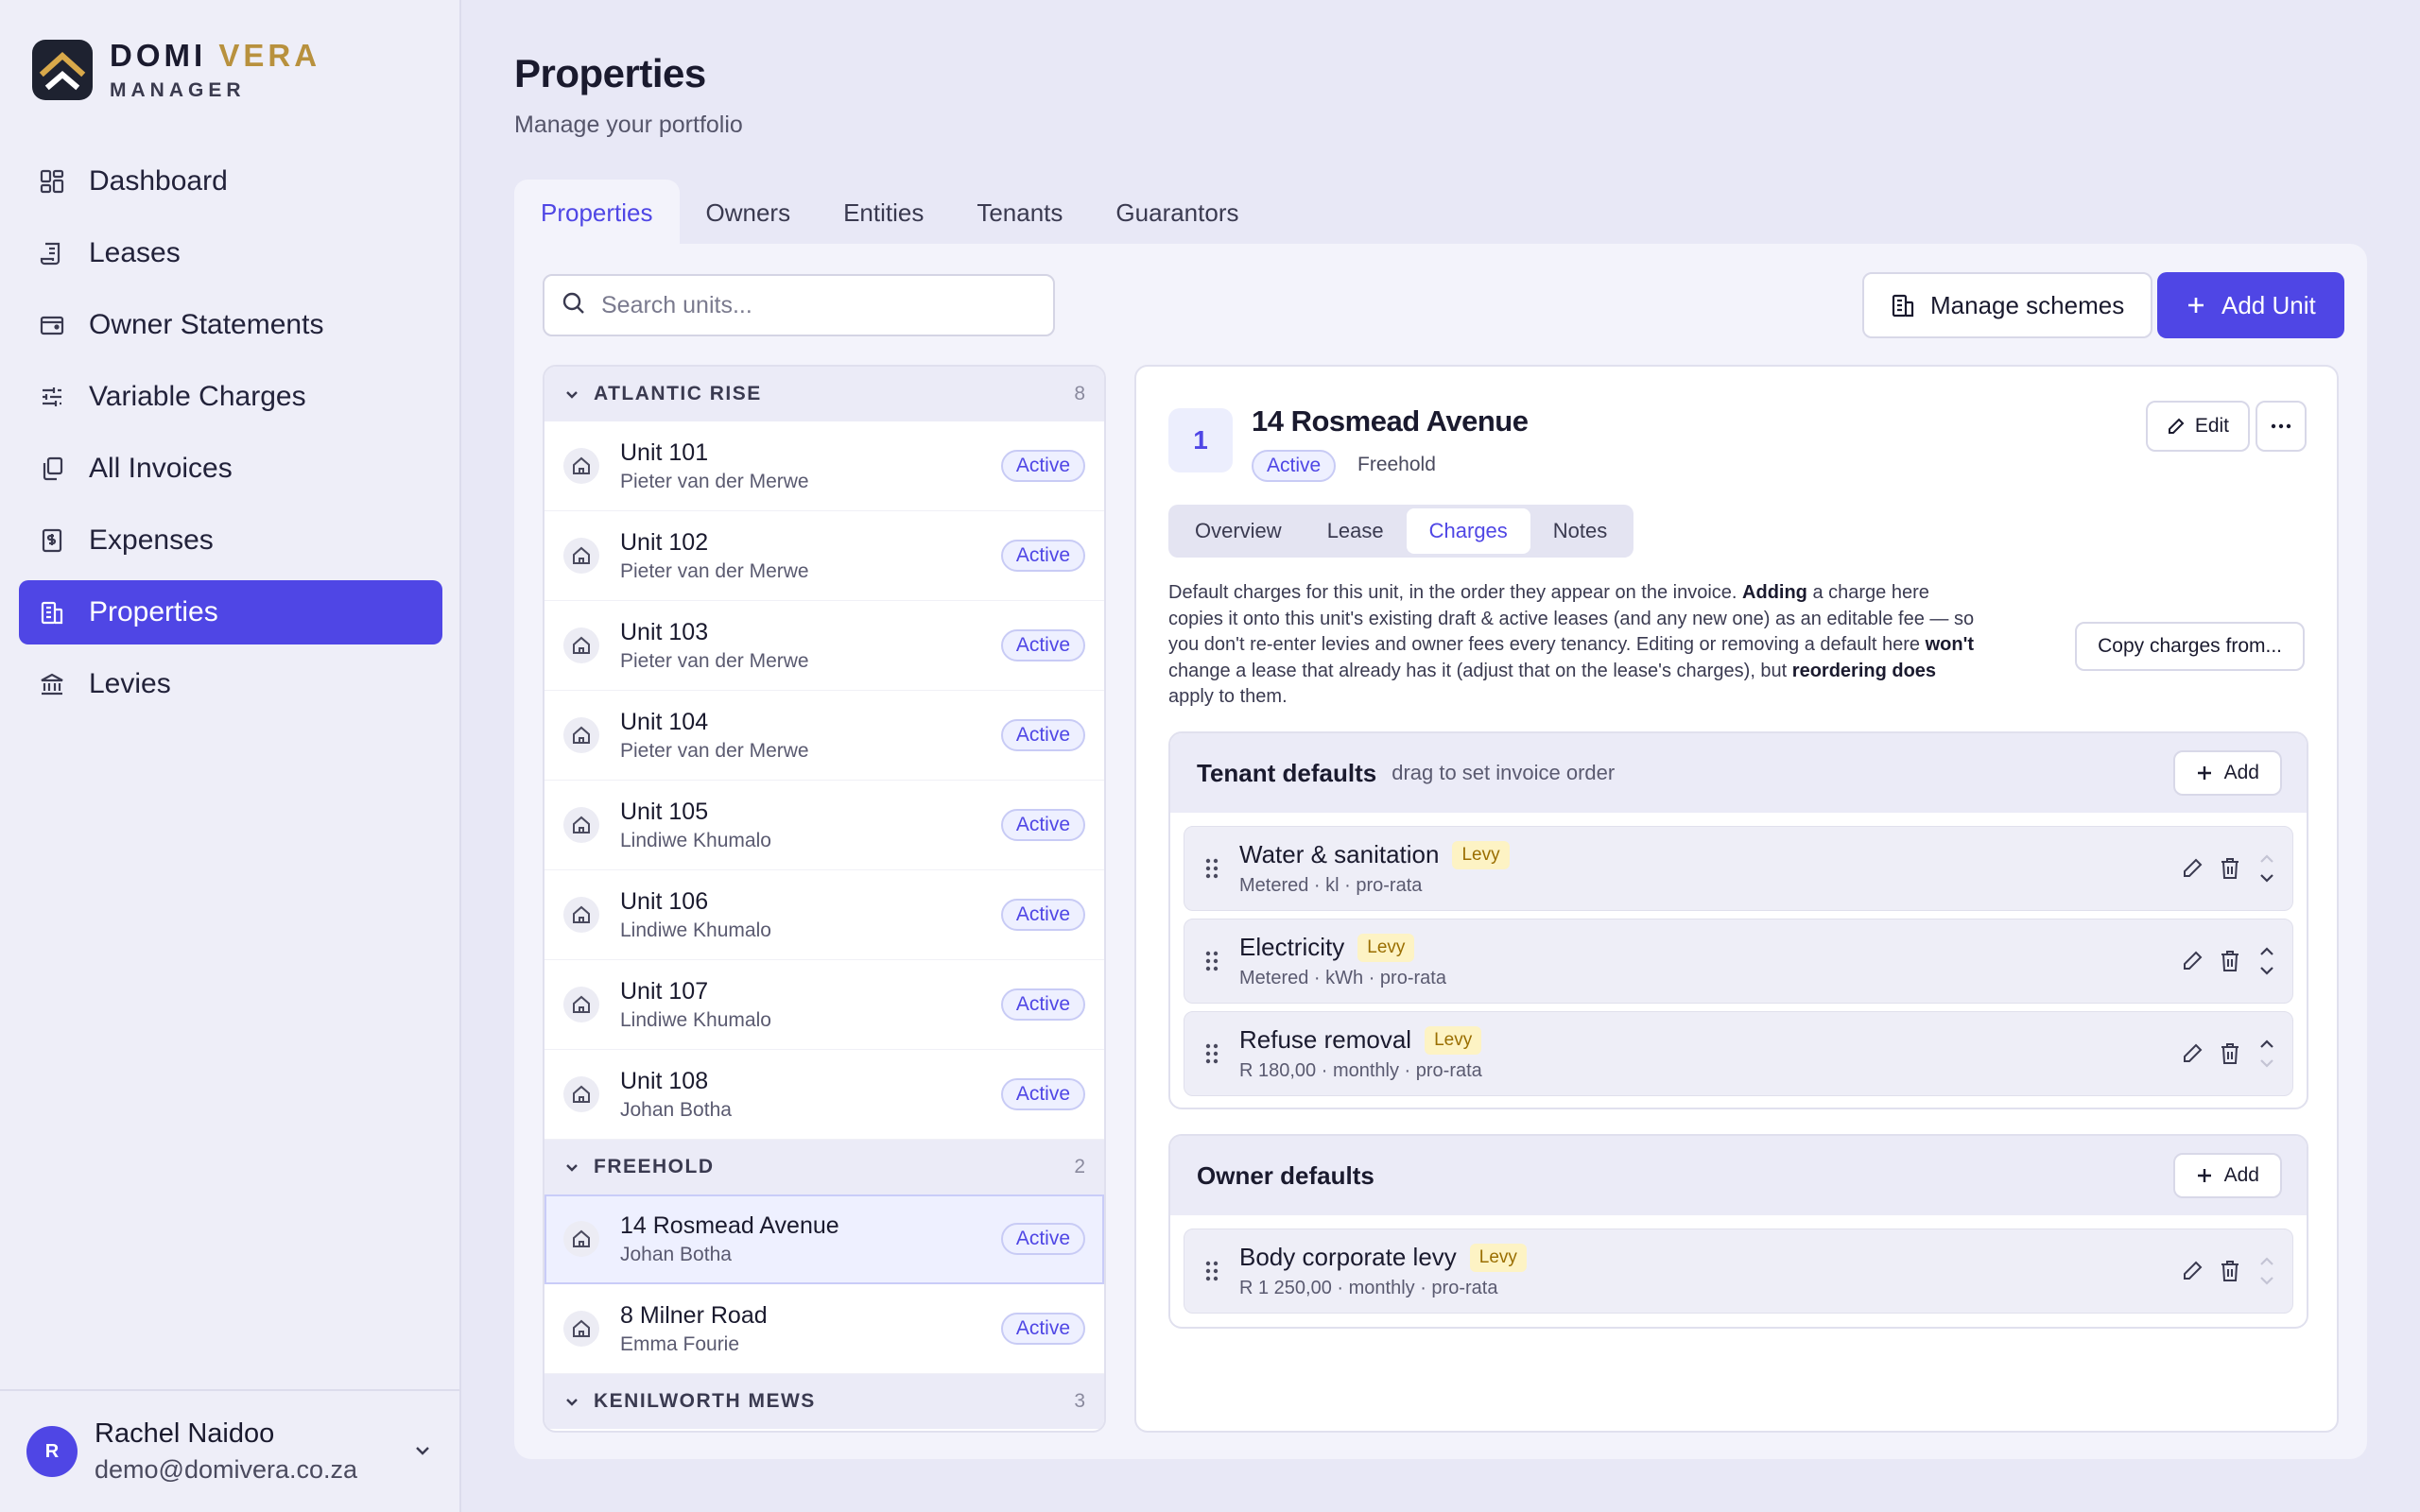 The image size is (2420, 1512). I want to click on sidebar-item-variable-charges: Variable Charges, so click(230, 397).